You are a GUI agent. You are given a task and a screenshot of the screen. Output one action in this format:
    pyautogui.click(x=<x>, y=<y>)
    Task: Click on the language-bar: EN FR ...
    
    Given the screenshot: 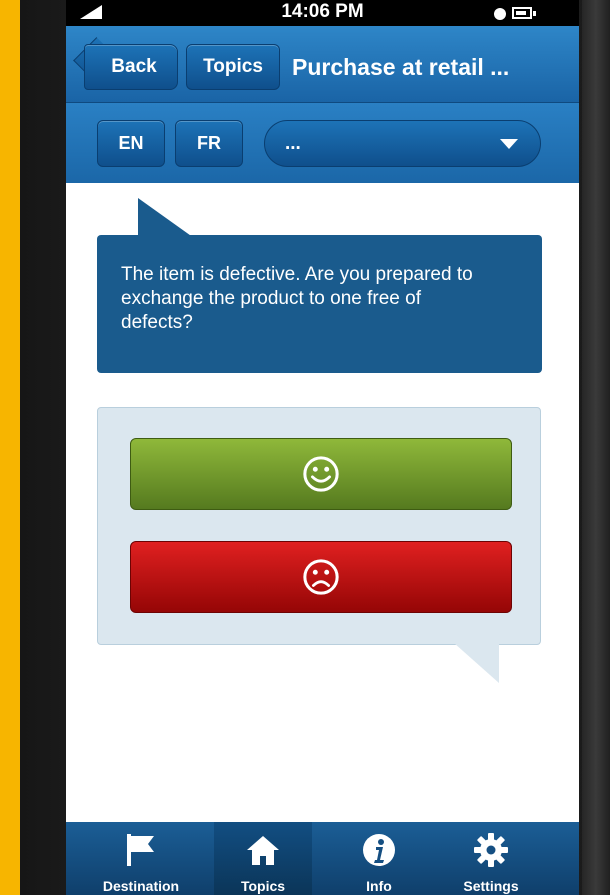 What is the action you would take?
    pyautogui.click(x=322, y=143)
    